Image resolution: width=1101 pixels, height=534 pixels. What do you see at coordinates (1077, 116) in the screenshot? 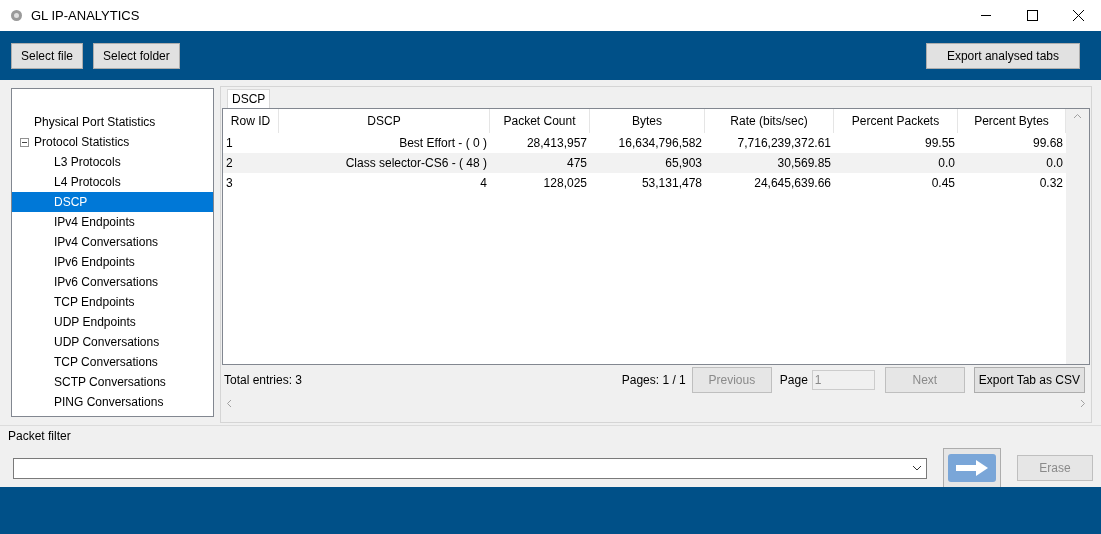
I see `scroll-up-icon` at bounding box center [1077, 116].